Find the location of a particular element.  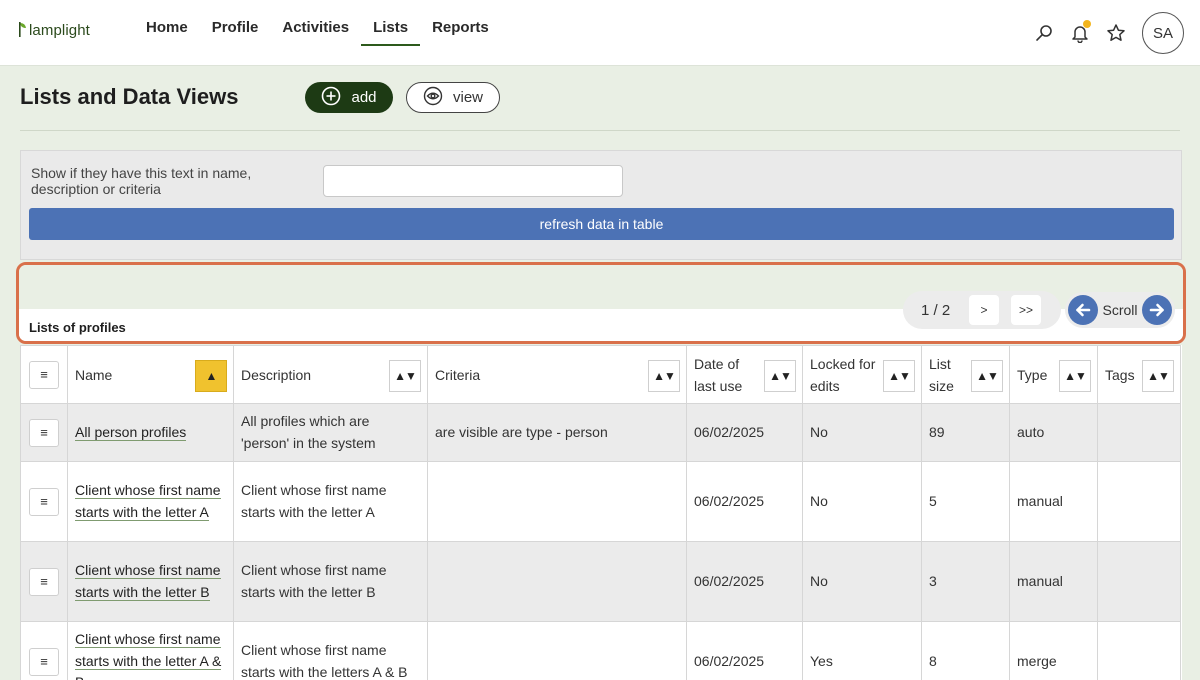

sort-tags-icon: ▲▼ is located at coordinates (1158, 376).